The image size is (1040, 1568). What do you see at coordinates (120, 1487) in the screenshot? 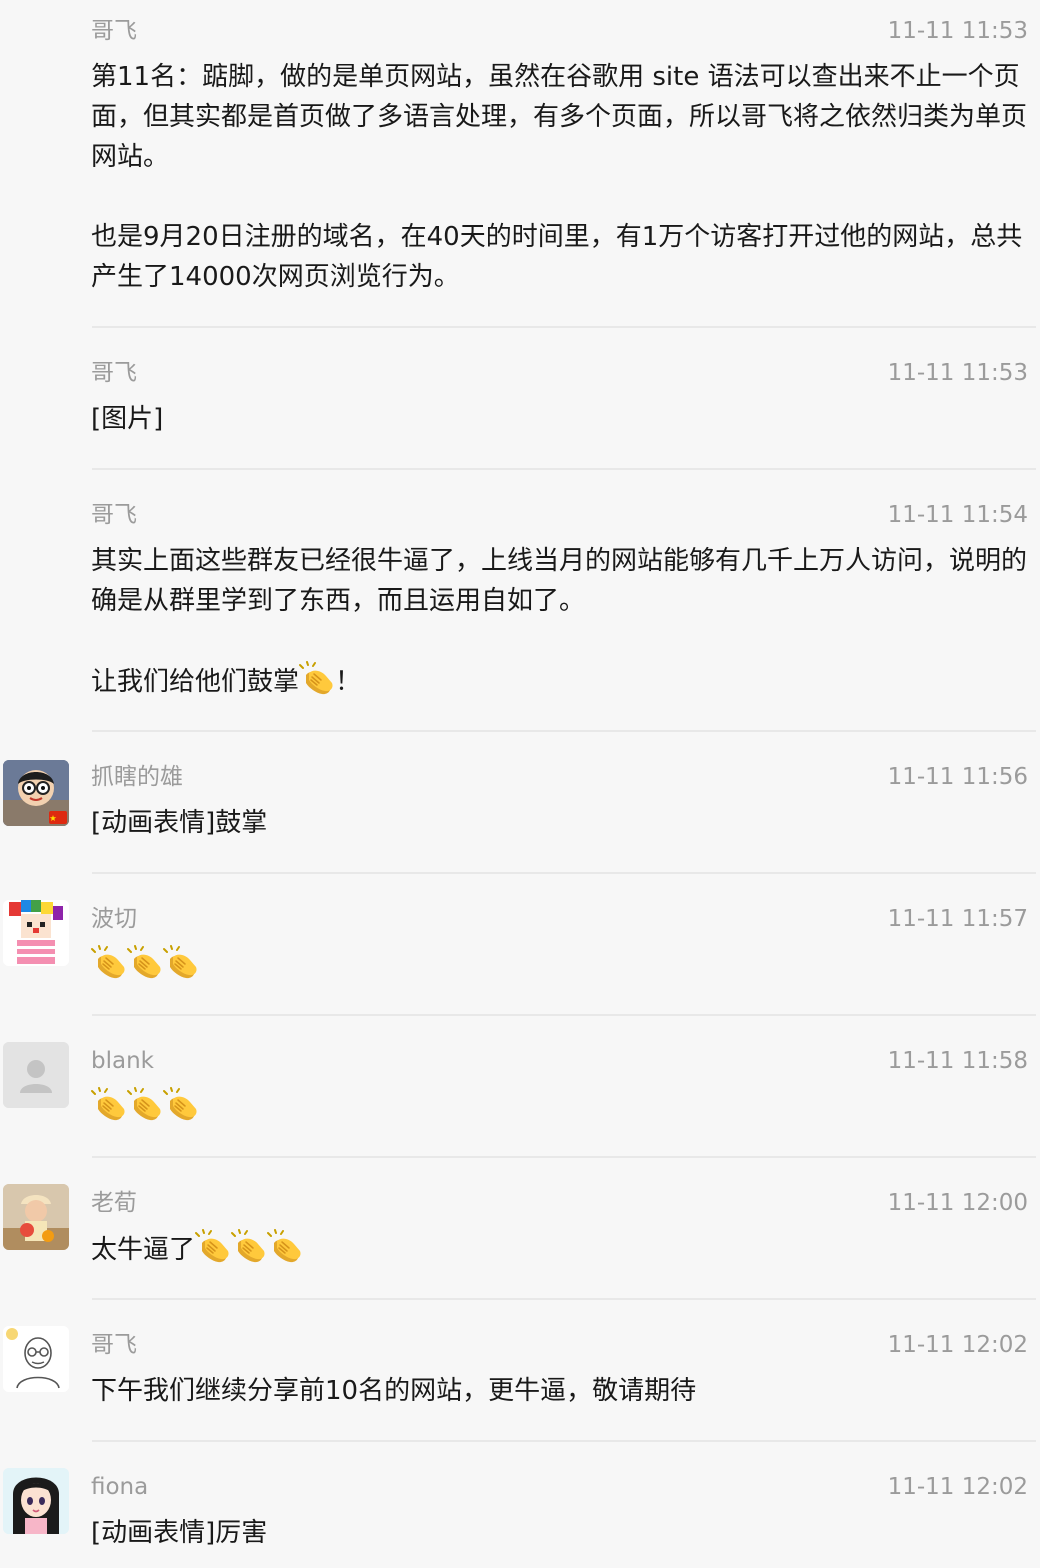
I see `sender-name: fiona` at bounding box center [120, 1487].